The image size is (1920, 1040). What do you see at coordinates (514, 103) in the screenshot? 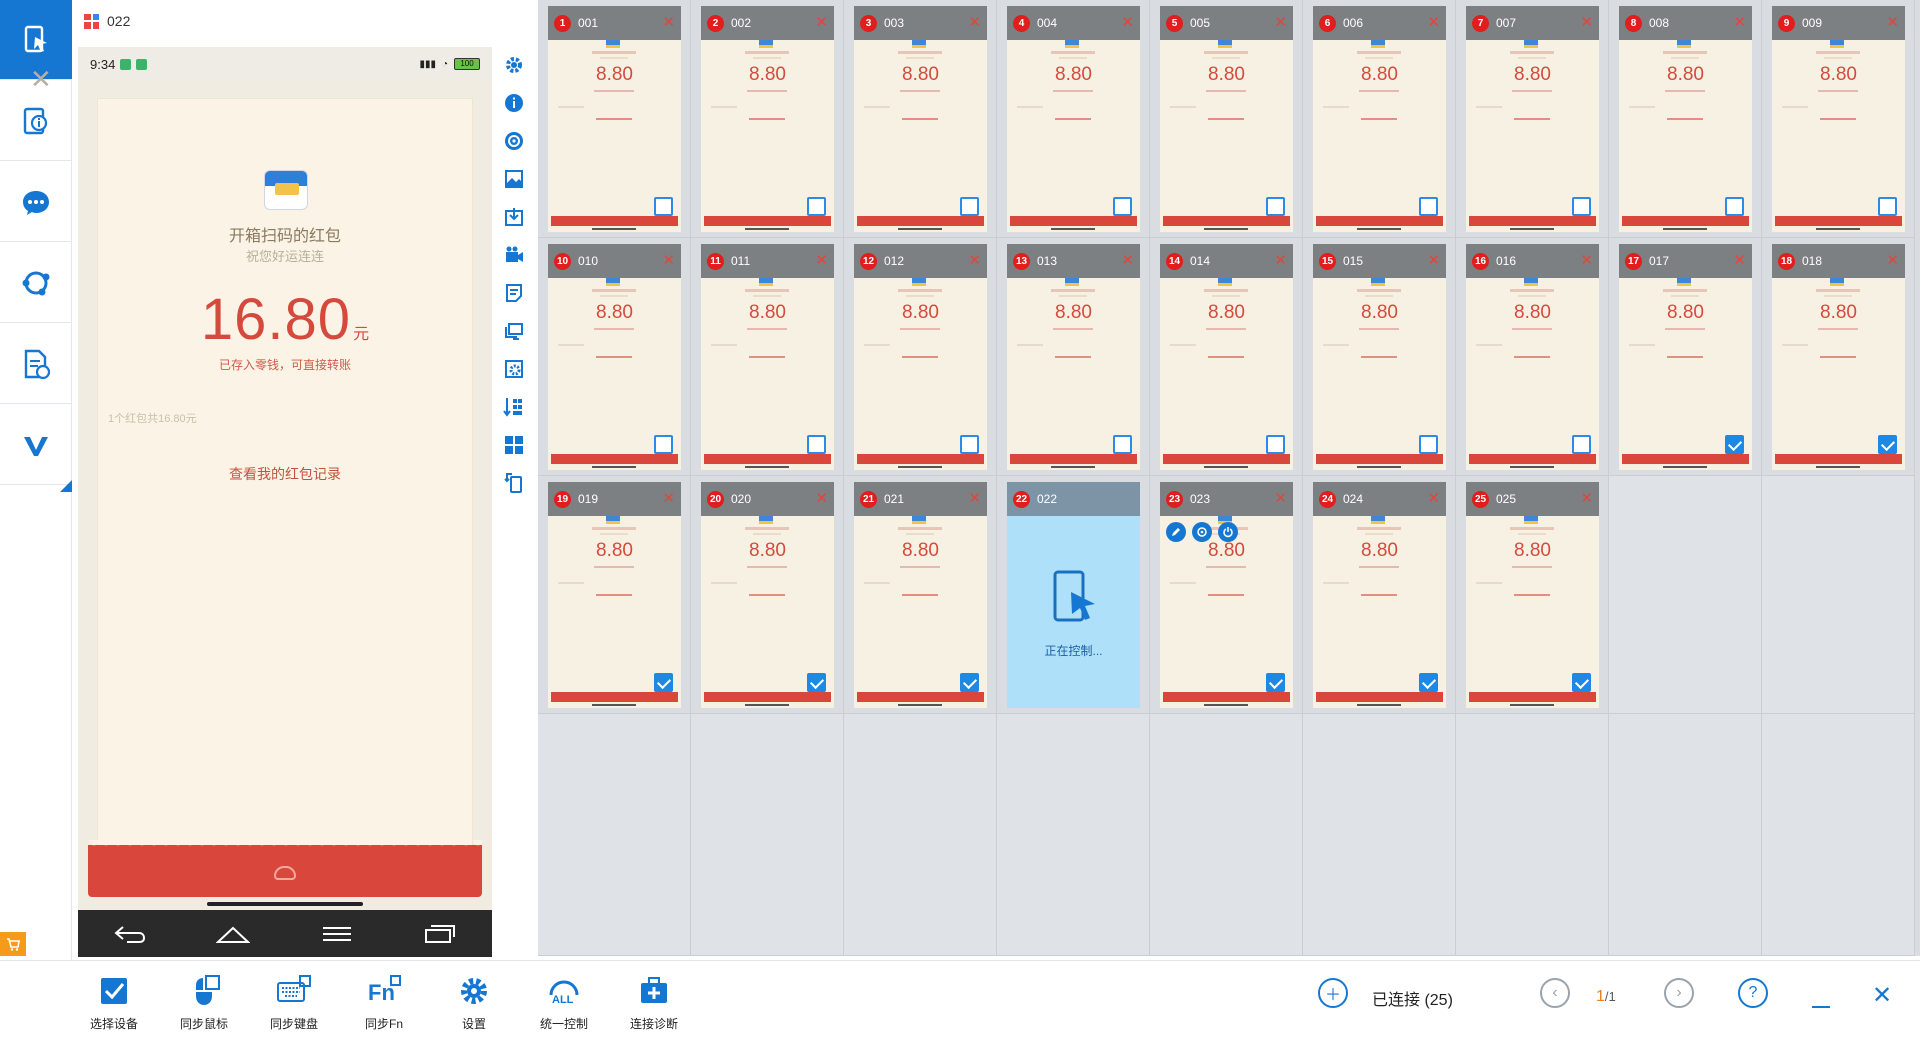
I see `tool-info` at bounding box center [514, 103].